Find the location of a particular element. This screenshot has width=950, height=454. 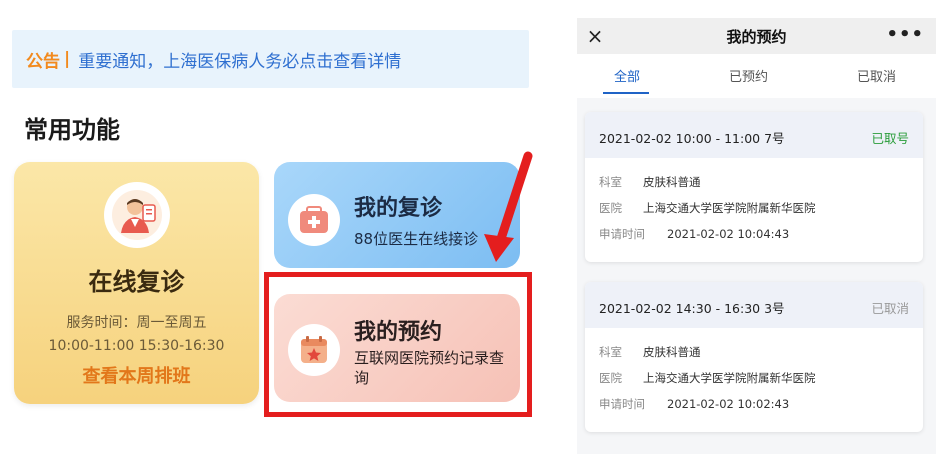

apply-time-row: 申请时间 2021-02-02 10:02:43 is located at coordinates (694, 404).